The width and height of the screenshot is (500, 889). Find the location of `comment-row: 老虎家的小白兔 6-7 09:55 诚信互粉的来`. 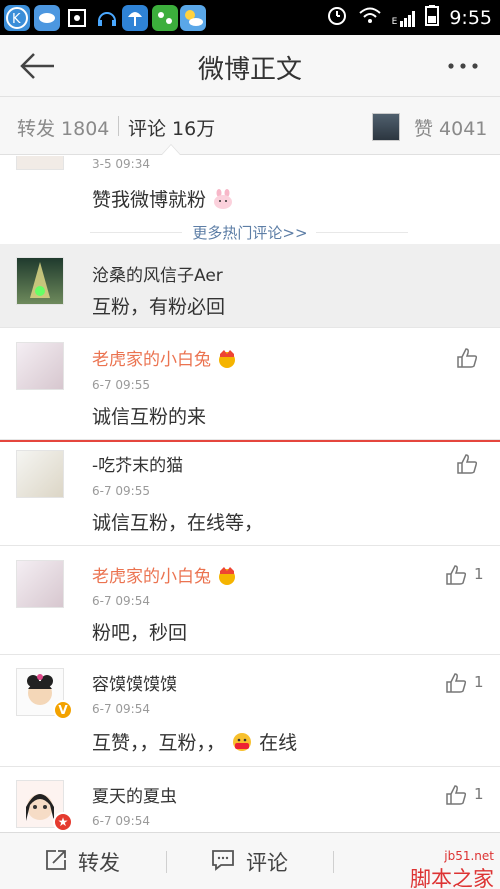

comment-row: 老虎家的小白兔 6-7 09:55 诚信互粉的来 is located at coordinates (250, 384).